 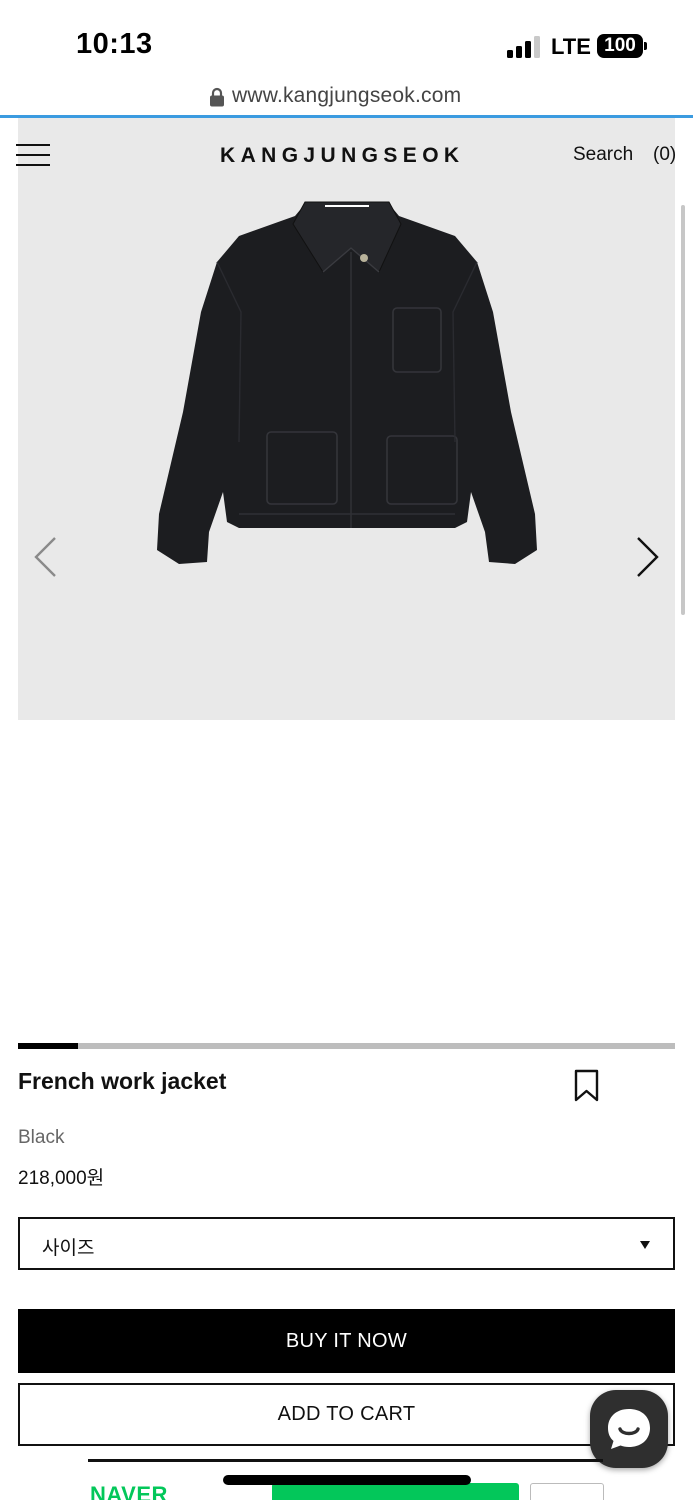 I want to click on cart-count-link: (0), so click(x=664, y=155).